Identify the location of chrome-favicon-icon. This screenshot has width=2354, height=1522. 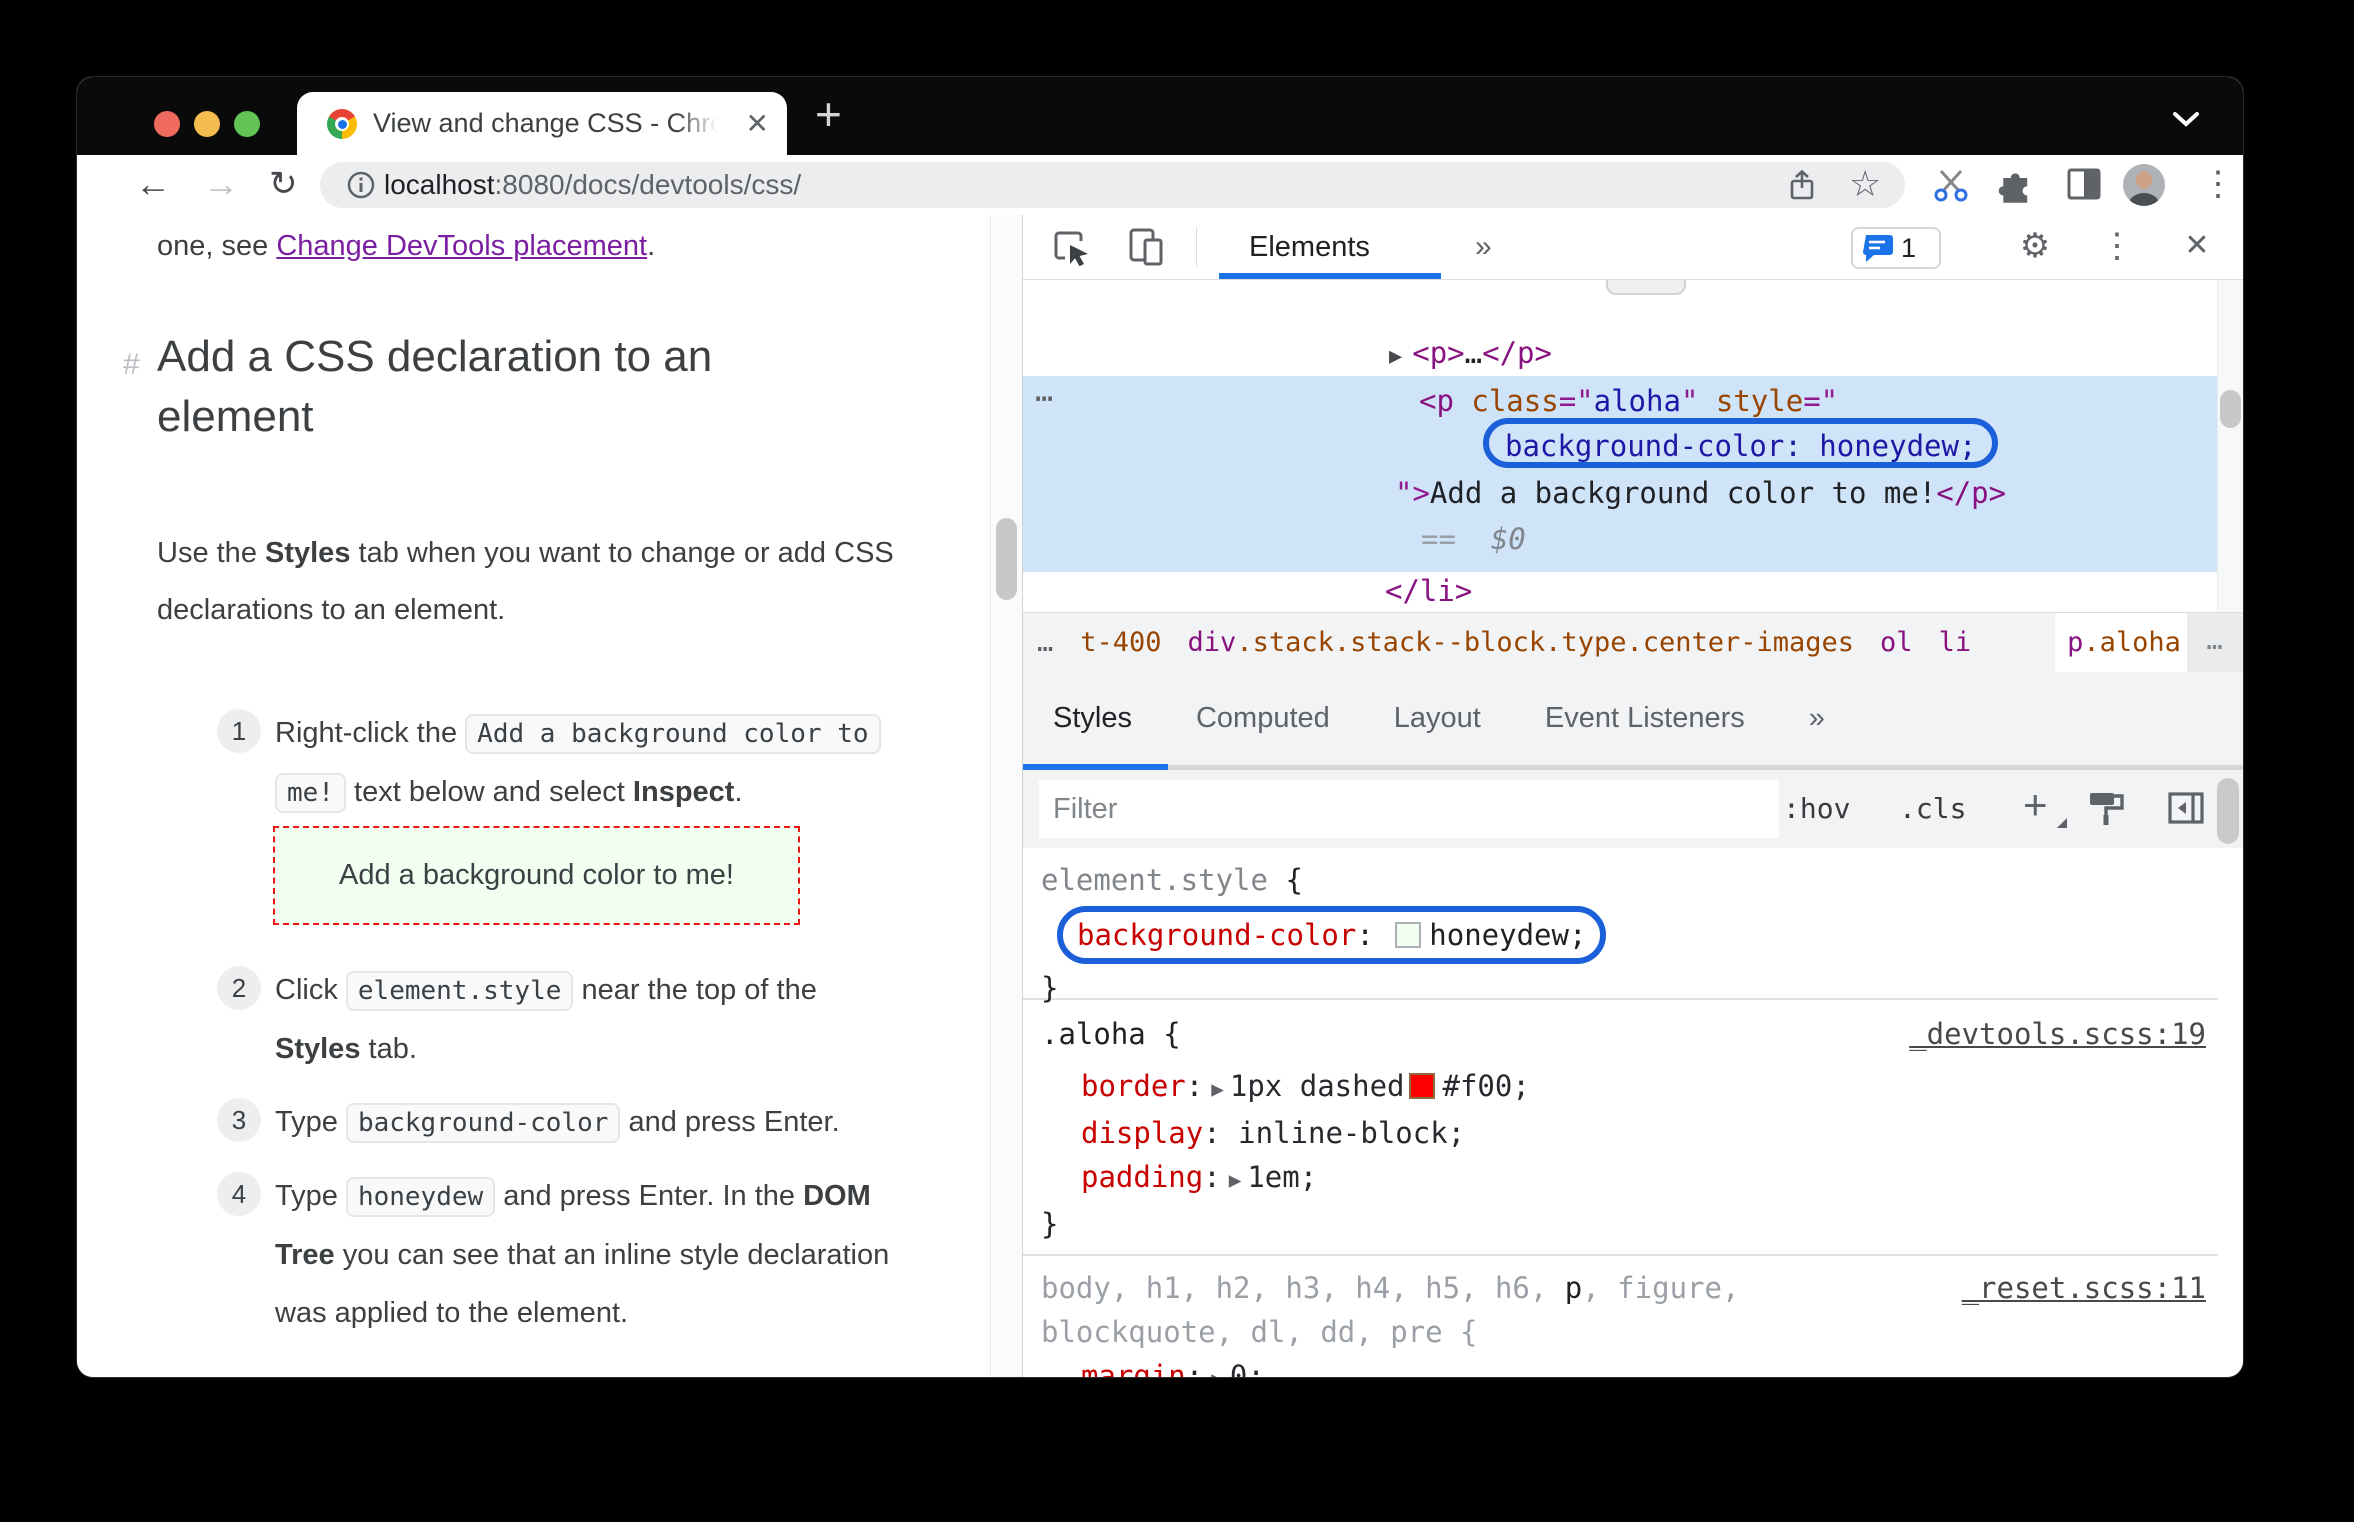
(342, 124).